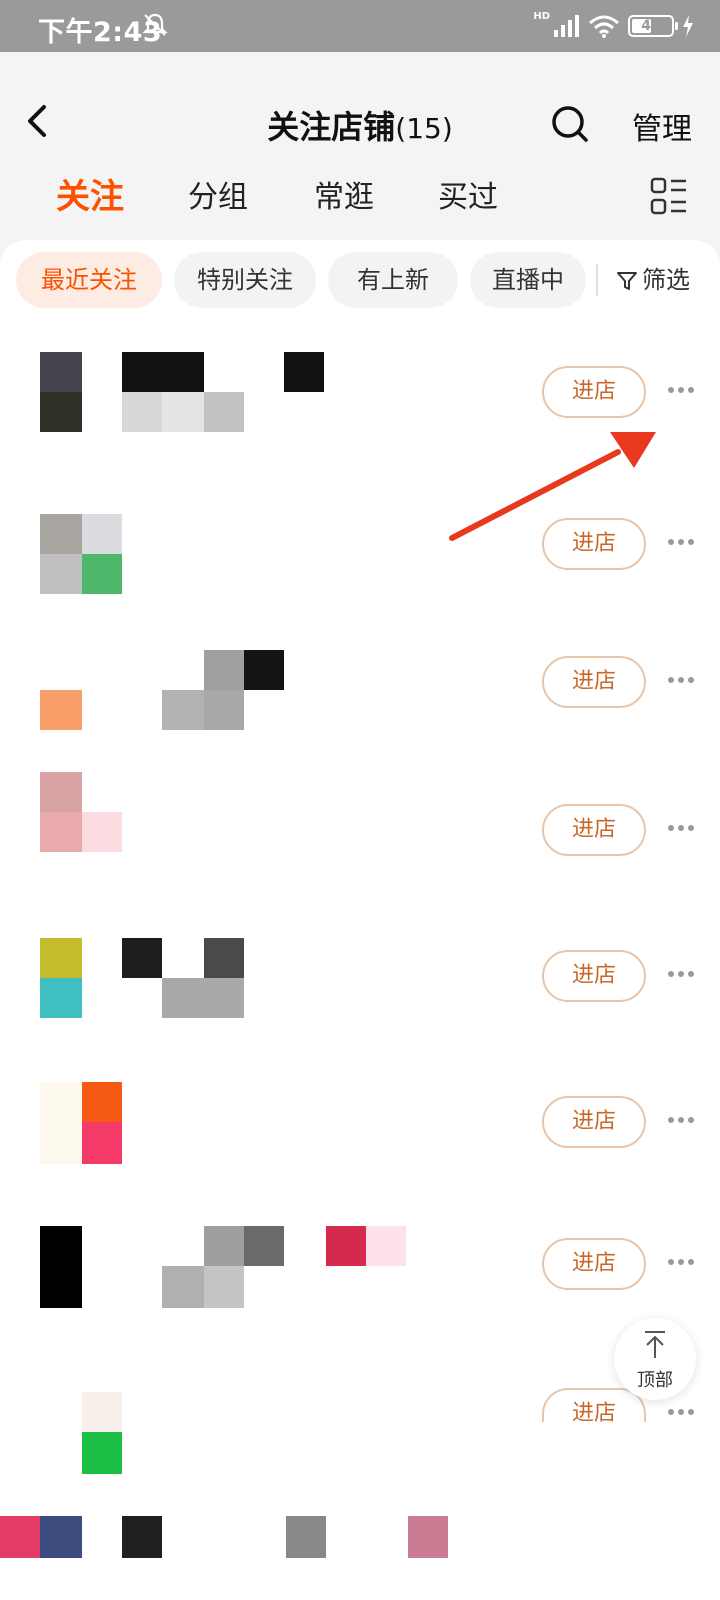 The width and height of the screenshot is (720, 1600). What do you see at coordinates (360, 1550) in the screenshot?
I see `store-row-partial` at bounding box center [360, 1550].